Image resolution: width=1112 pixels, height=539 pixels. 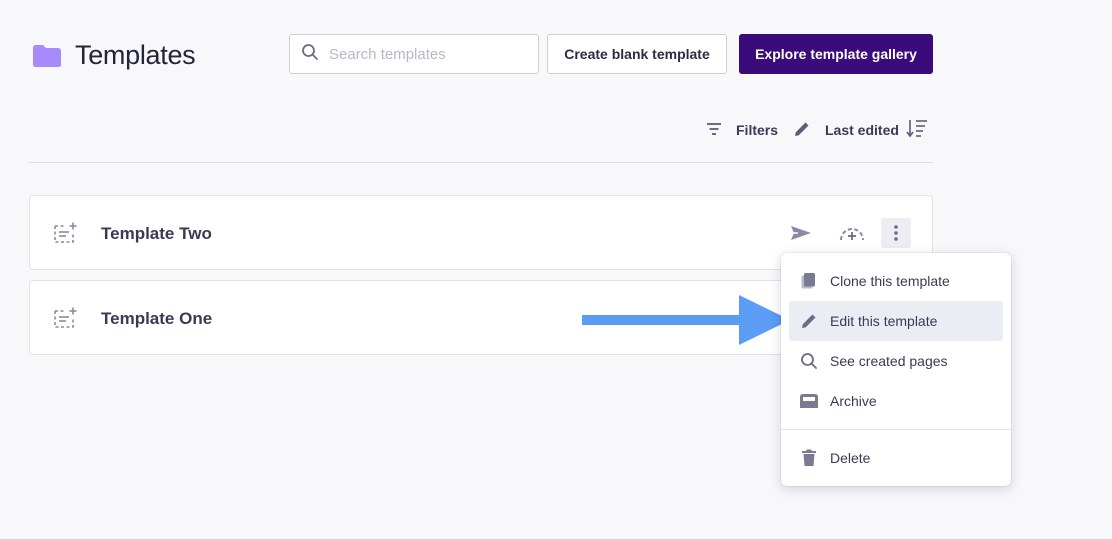 I want to click on filters-toolbar: Filters, so click(x=742, y=130).